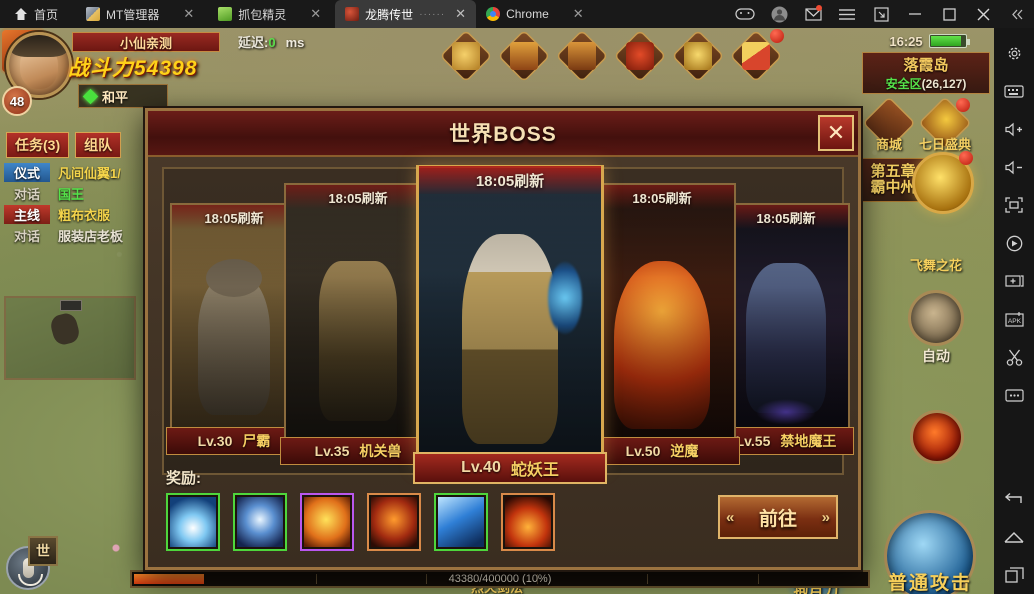 This screenshot has width=1034, height=594. I want to click on amber-stone-item-icon, so click(327, 522).